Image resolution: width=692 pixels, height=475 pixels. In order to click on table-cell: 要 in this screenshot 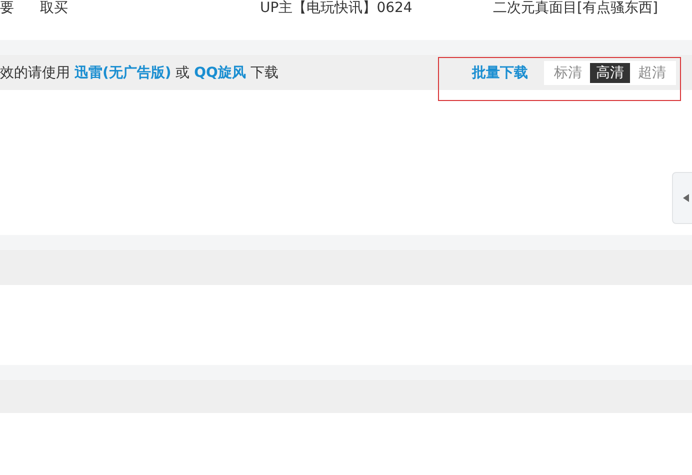, I will do `click(7, 8)`.